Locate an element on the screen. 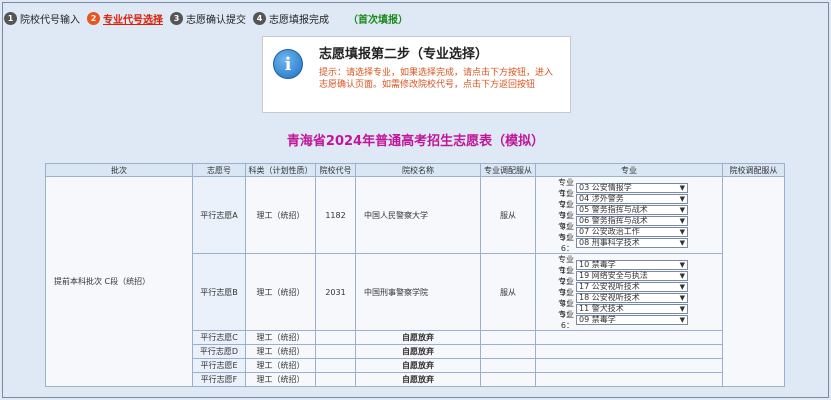 The height and width of the screenshot is (400, 831). major-select: 09 禁毒学 ▼ is located at coordinates (632, 319).